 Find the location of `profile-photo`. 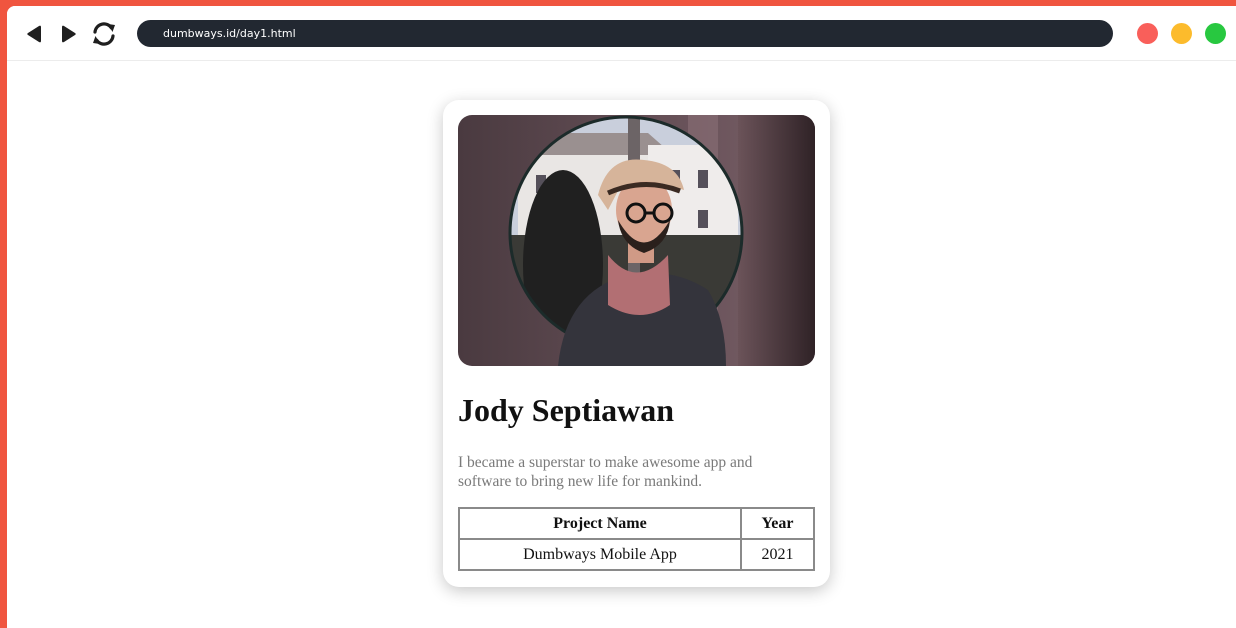

profile-photo is located at coordinates (636, 240).